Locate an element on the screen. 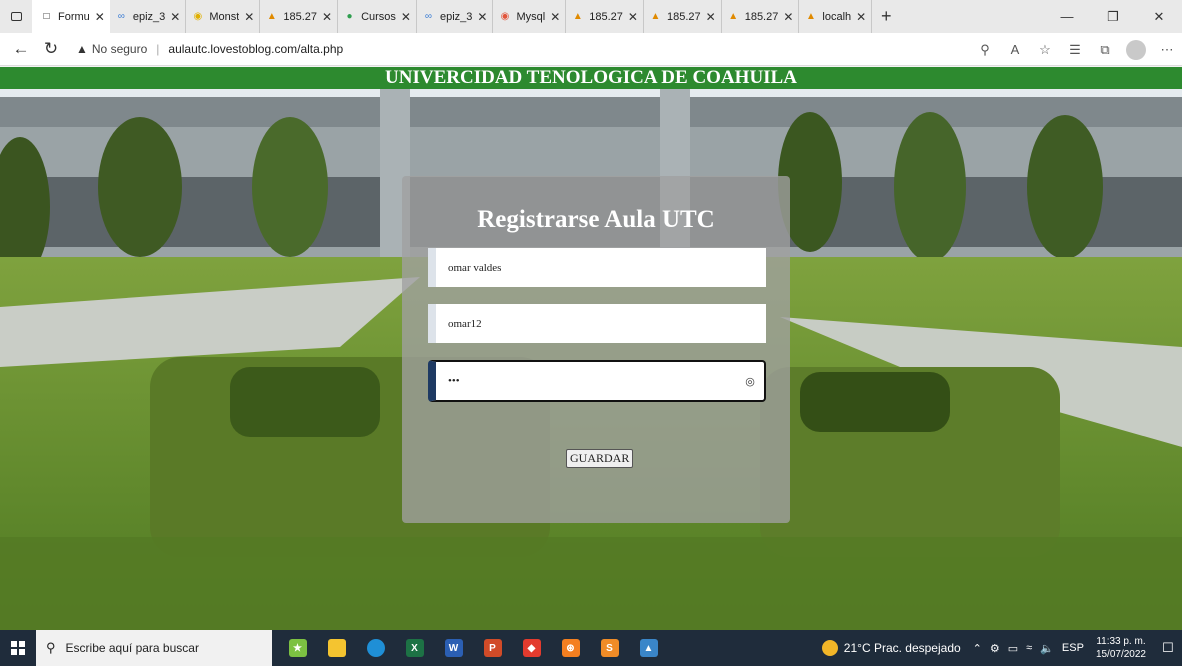  windows-logo-icon is located at coordinates (18, 648).